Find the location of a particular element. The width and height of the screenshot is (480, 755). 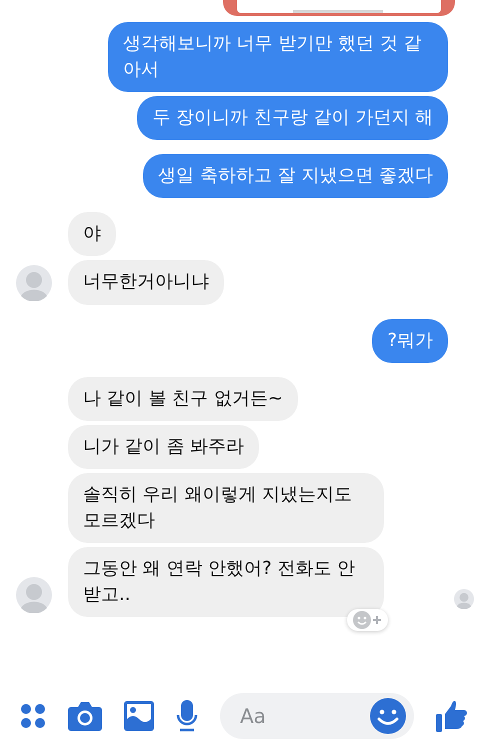

message-bubble: 나 같이 볼 친구 없거든~ is located at coordinates (183, 398).